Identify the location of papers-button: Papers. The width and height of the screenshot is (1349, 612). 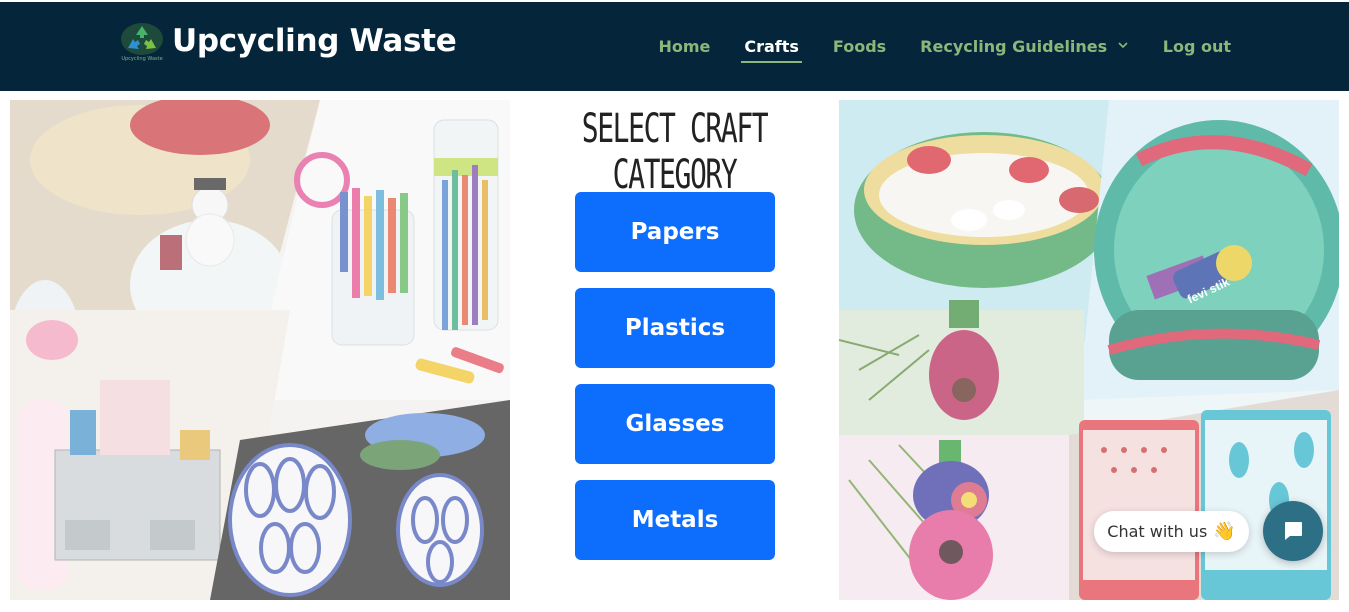
(675, 232).